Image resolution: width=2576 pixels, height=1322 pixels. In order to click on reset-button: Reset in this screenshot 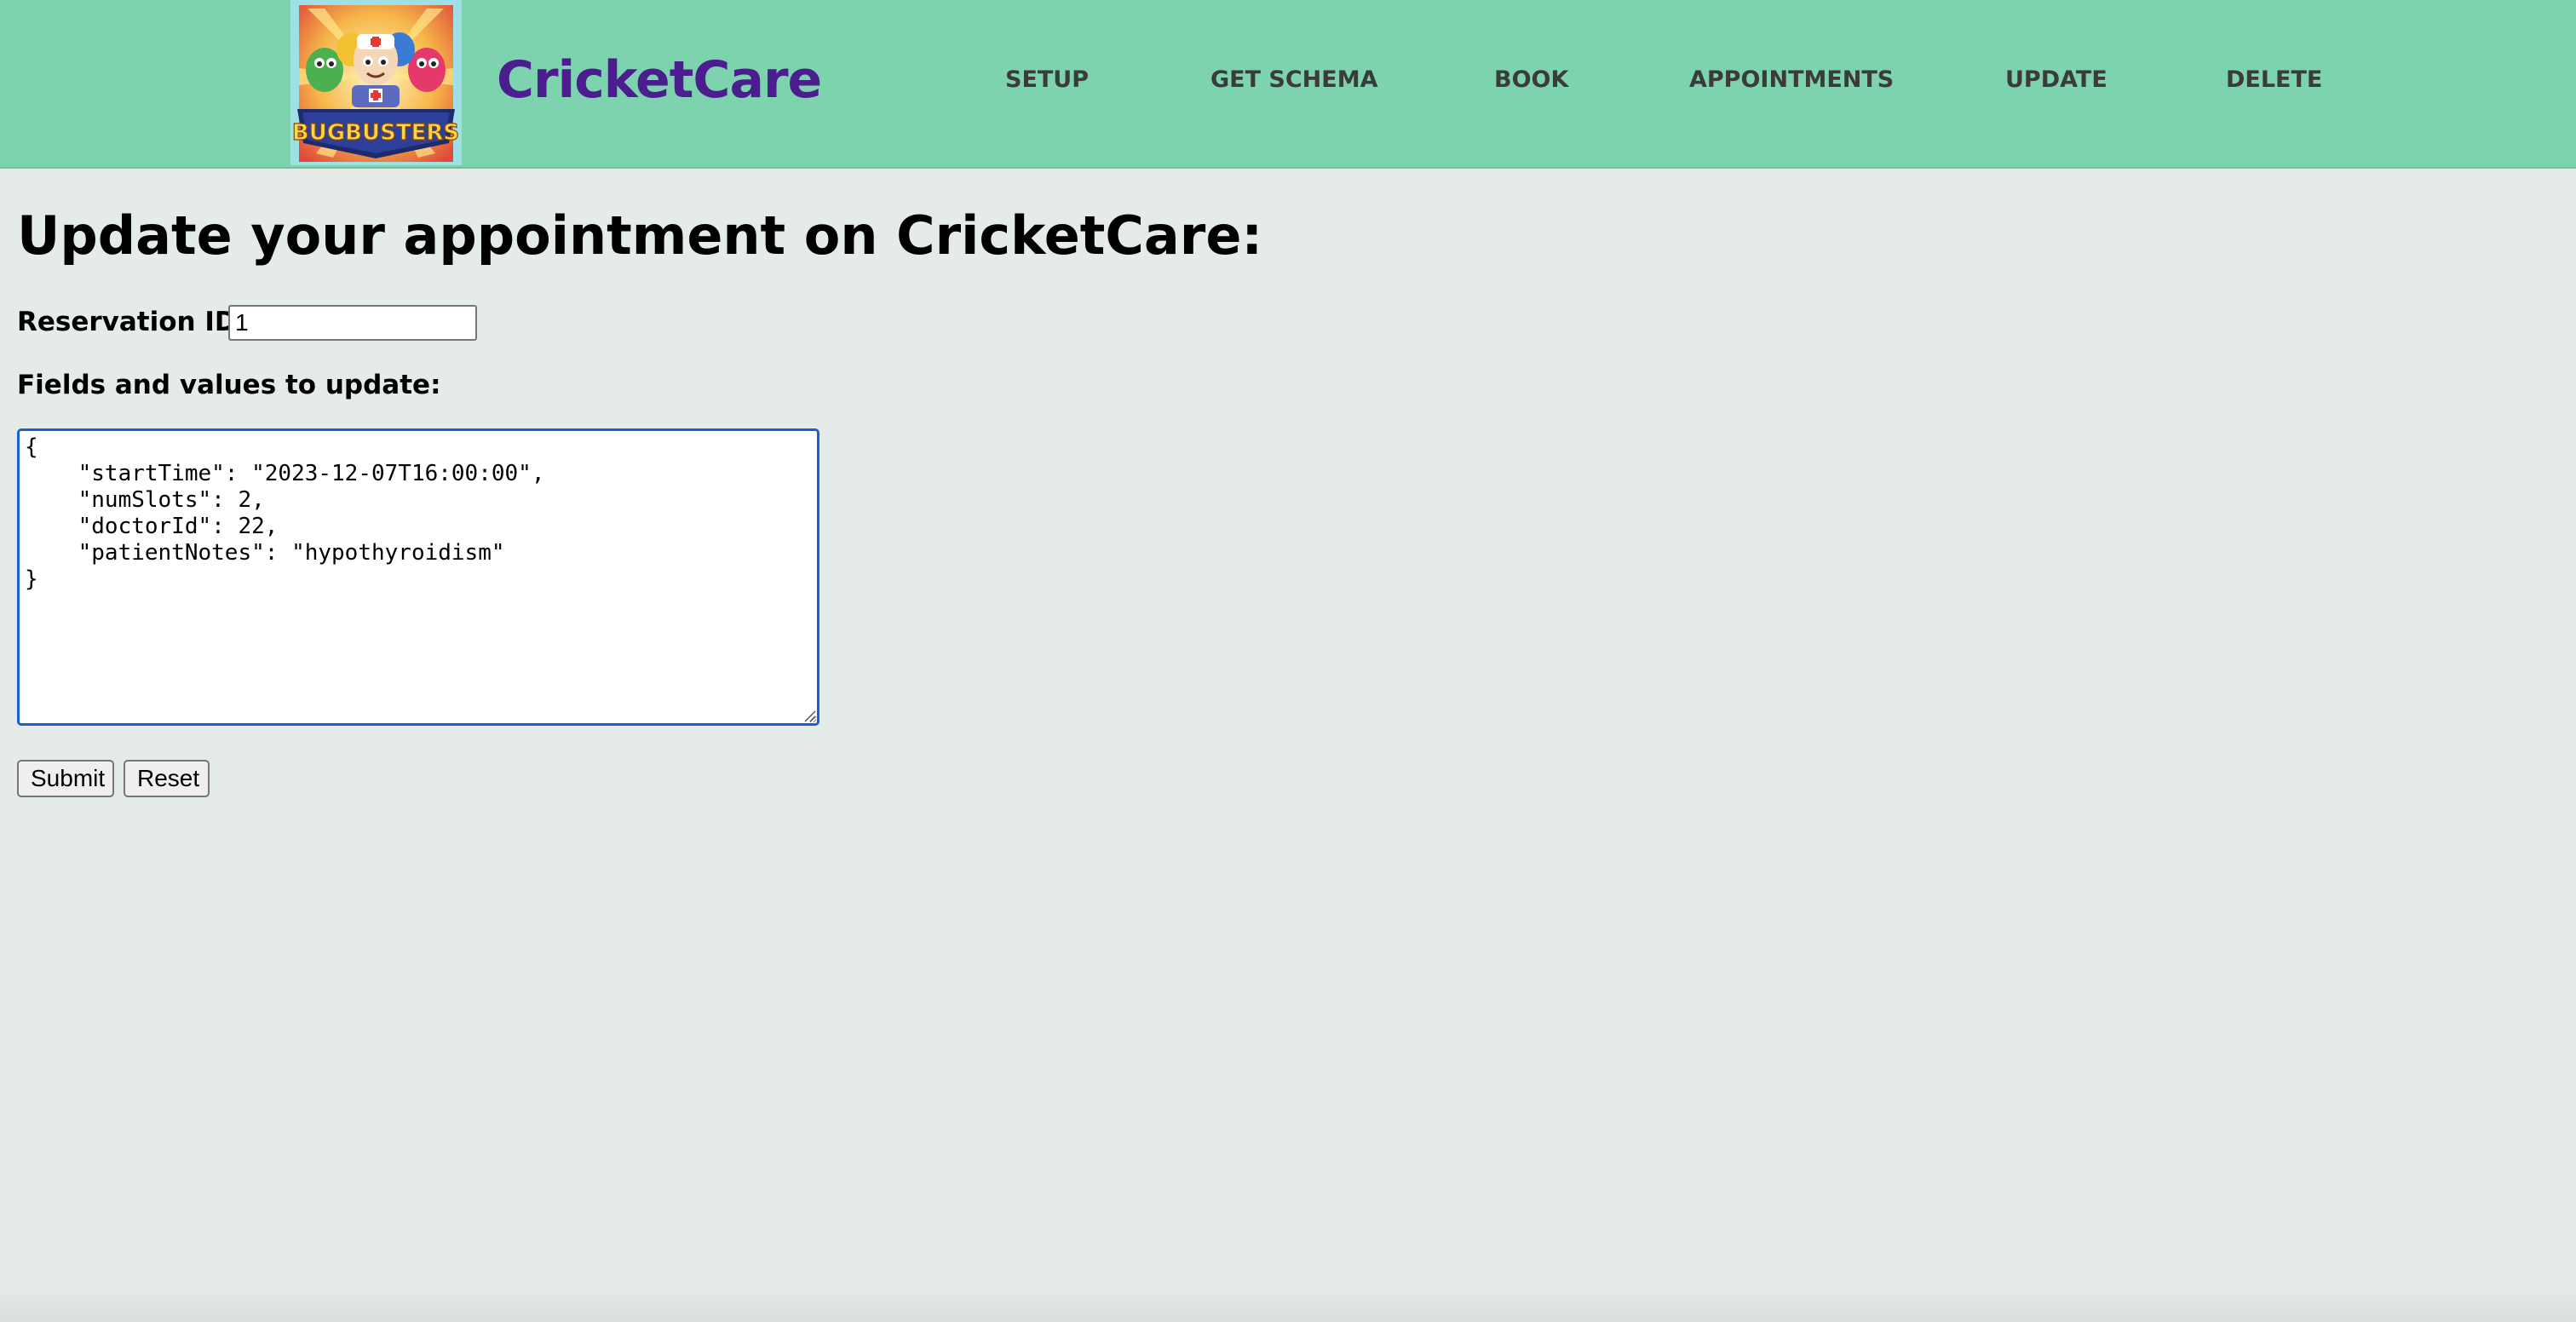, I will do `click(167, 778)`.